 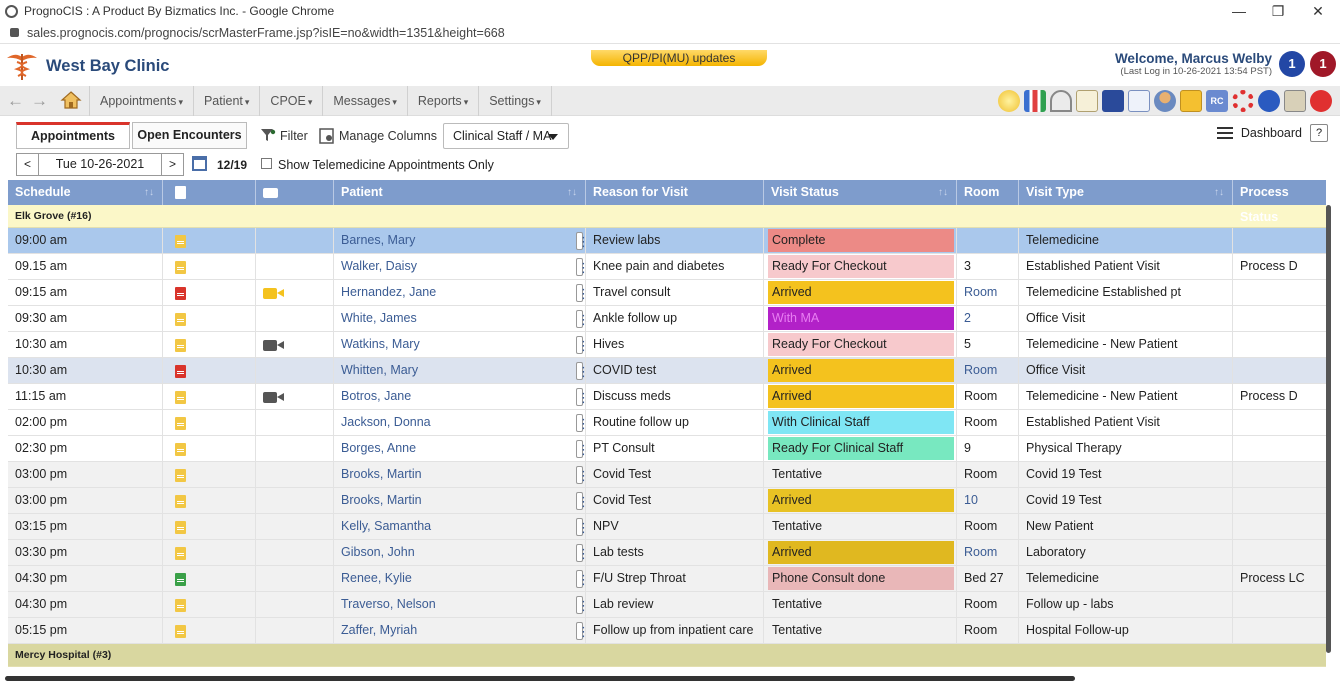 I want to click on patient-cell: Kelly, Samantha, so click(x=460, y=526).